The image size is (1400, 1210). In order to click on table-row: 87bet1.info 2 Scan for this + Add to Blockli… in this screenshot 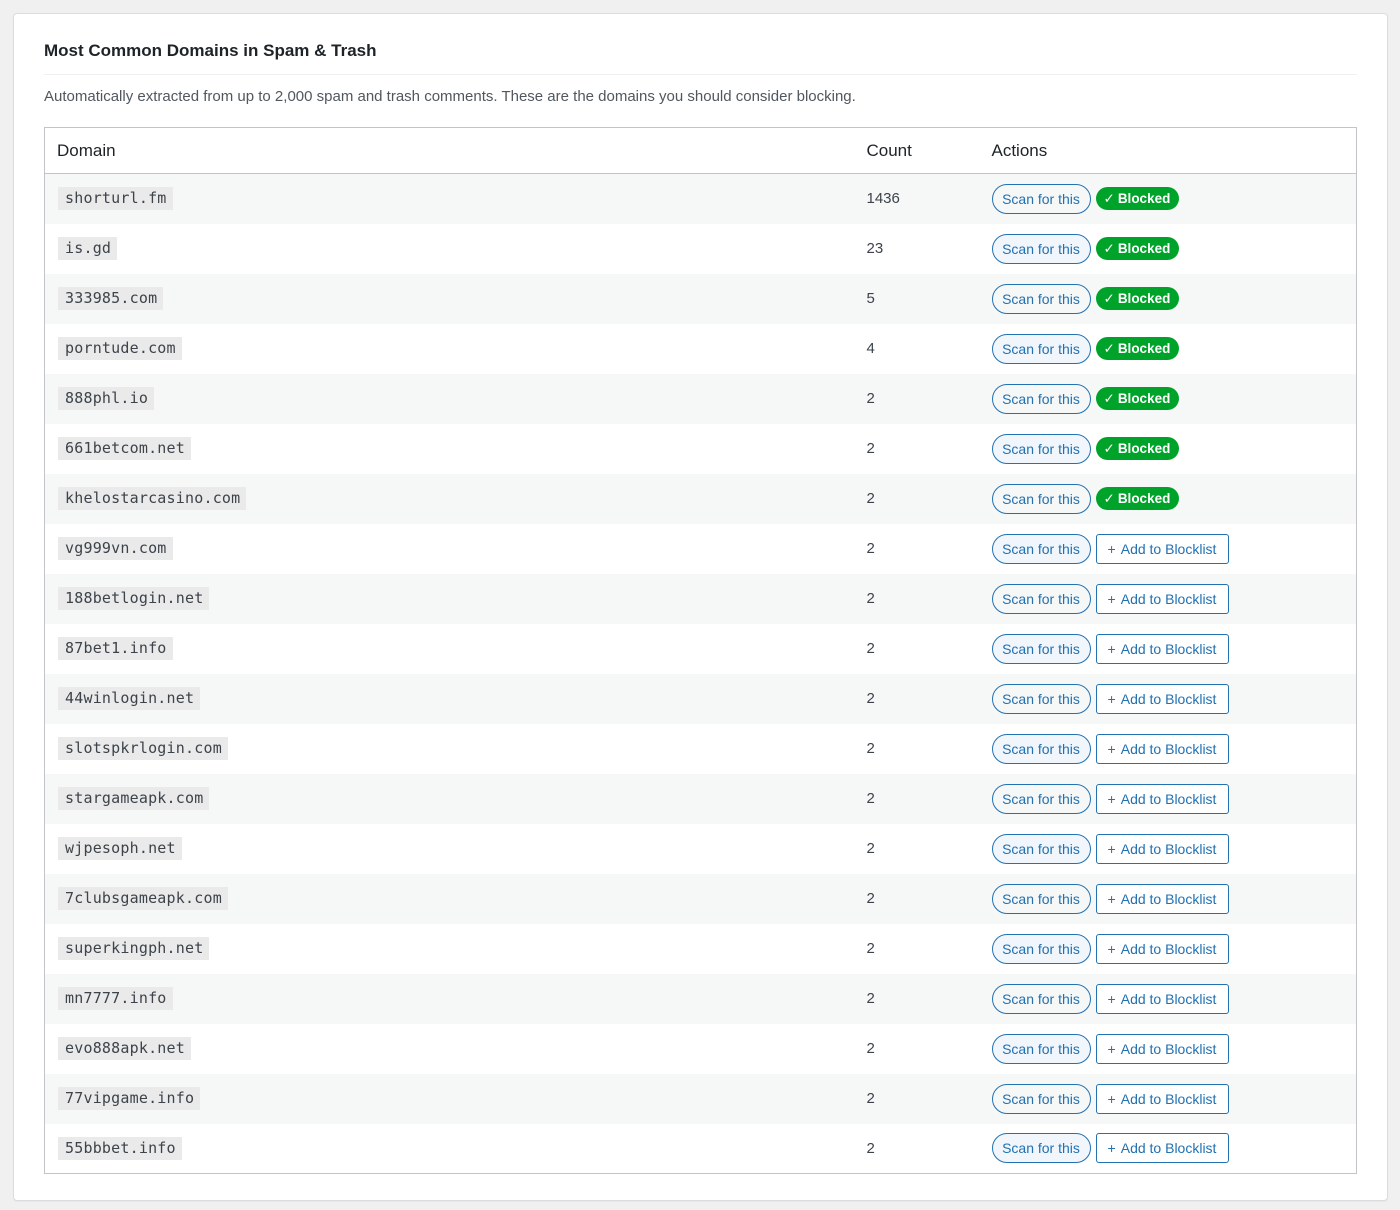, I will do `click(700, 648)`.